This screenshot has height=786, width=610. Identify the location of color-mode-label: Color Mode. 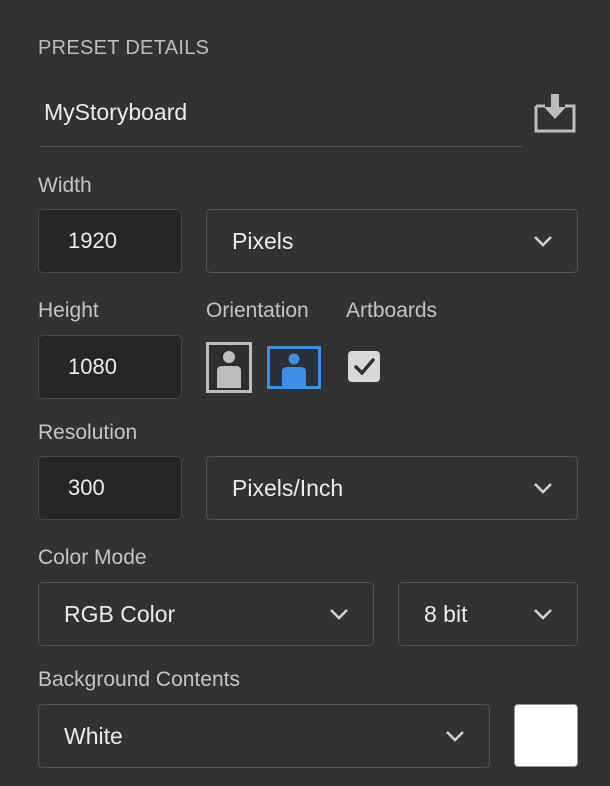
(92, 557).